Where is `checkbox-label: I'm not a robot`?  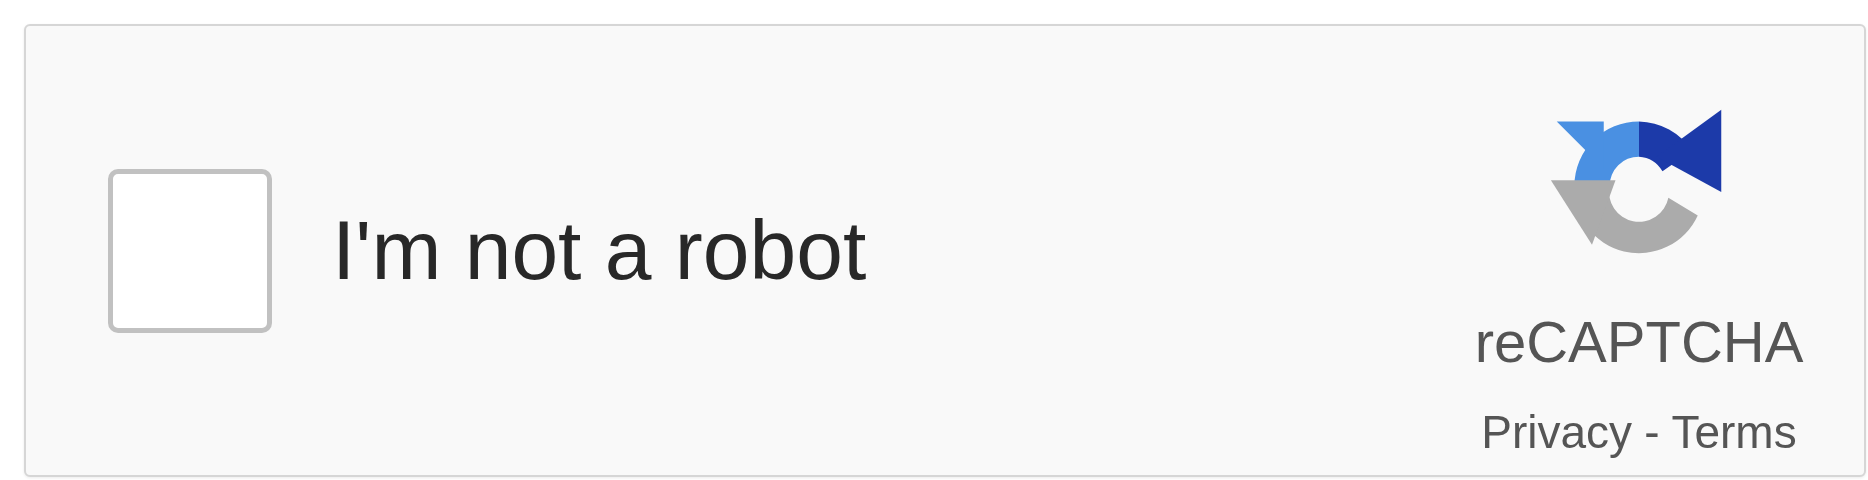
checkbox-label: I'm not a robot is located at coordinates (599, 250).